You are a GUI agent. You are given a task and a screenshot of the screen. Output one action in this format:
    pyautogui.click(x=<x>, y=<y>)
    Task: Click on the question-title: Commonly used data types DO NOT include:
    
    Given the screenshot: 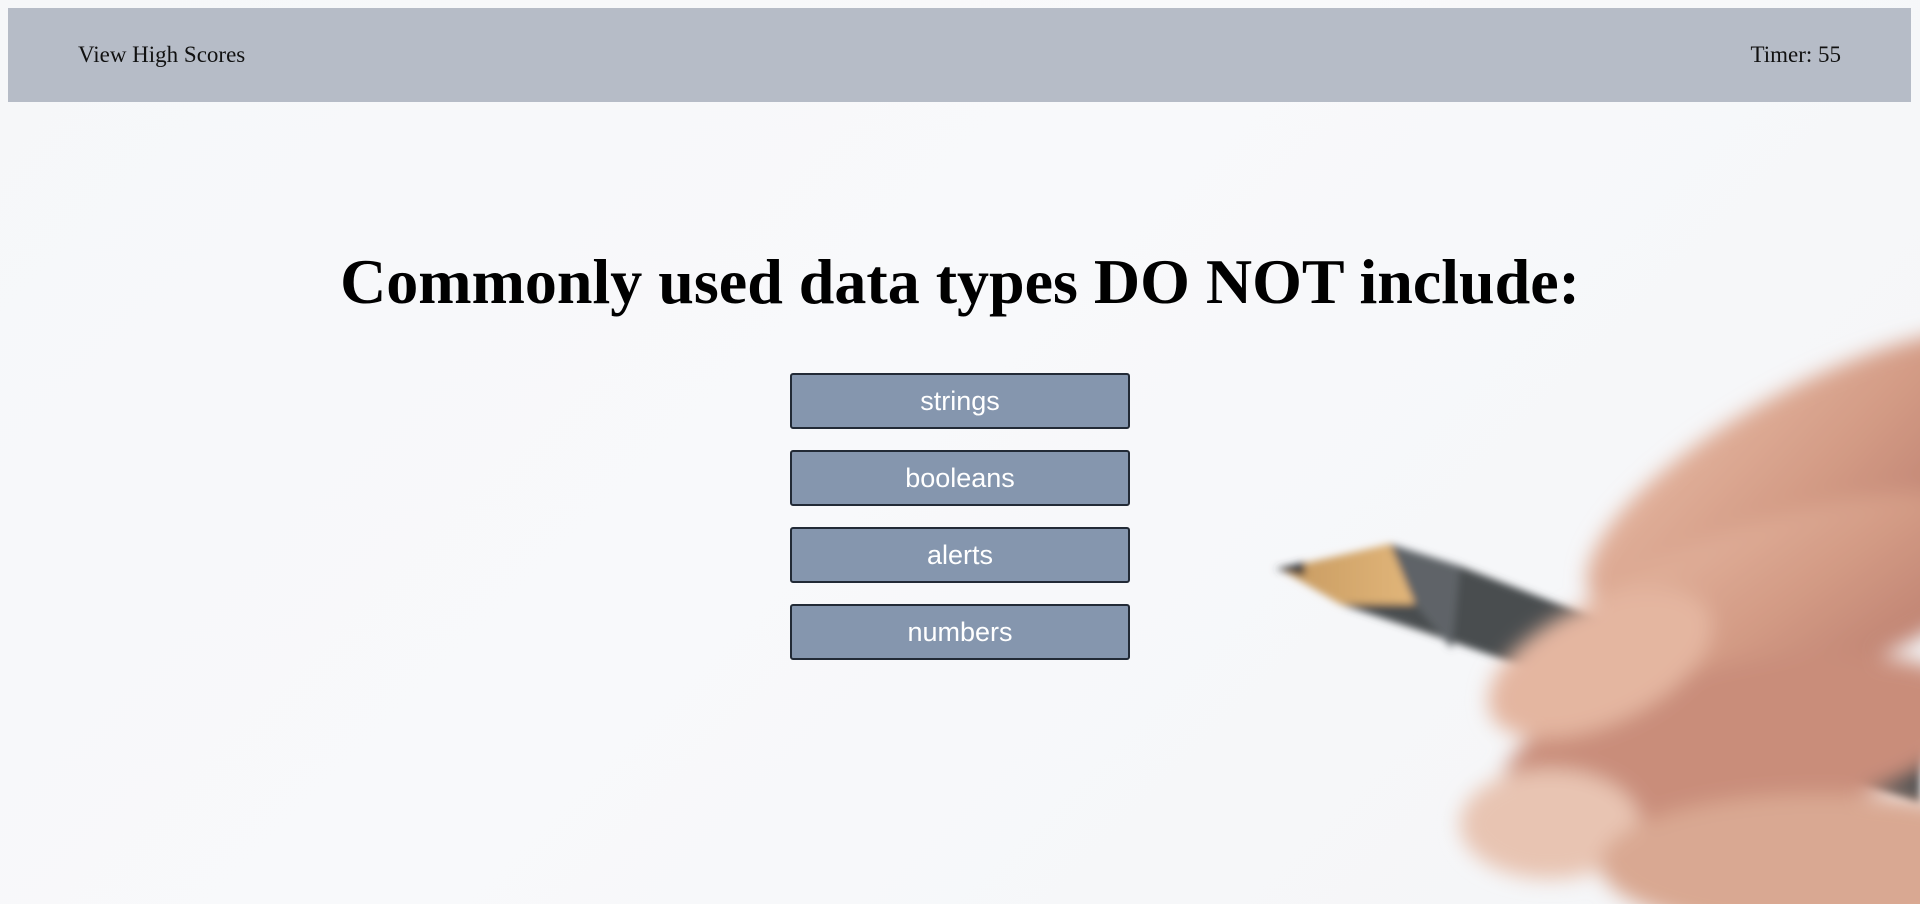 What is the action you would take?
    pyautogui.click(x=960, y=281)
    